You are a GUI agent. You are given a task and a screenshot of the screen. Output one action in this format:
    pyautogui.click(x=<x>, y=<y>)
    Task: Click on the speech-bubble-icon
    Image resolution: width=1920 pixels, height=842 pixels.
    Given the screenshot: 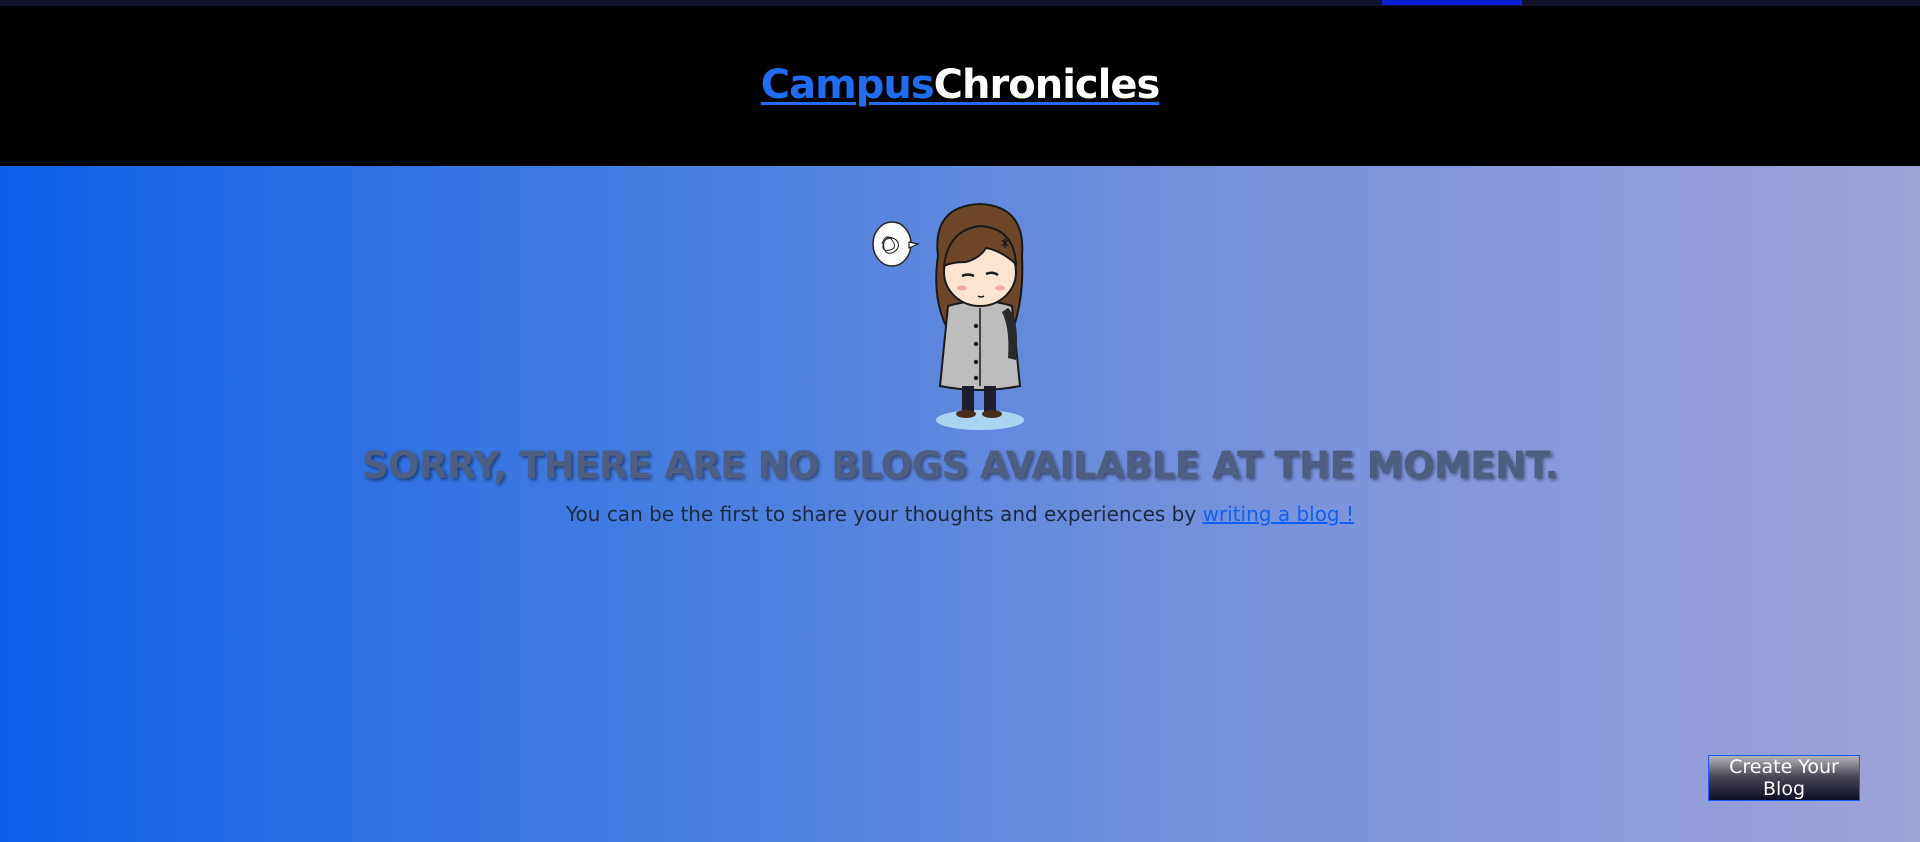 What is the action you would take?
    pyautogui.click(x=896, y=244)
    